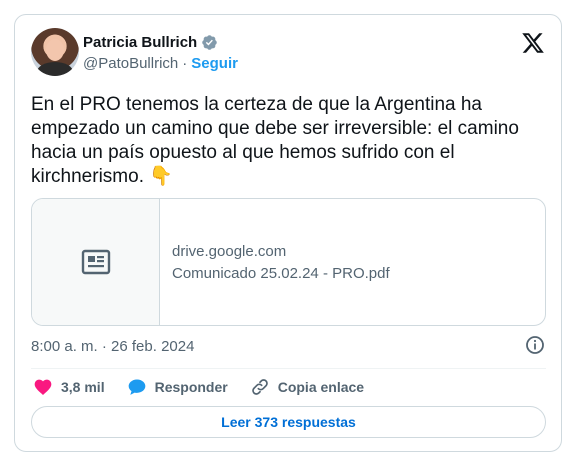  I want to click on read-replies-button: Leer 373 respuestas, so click(288, 422).